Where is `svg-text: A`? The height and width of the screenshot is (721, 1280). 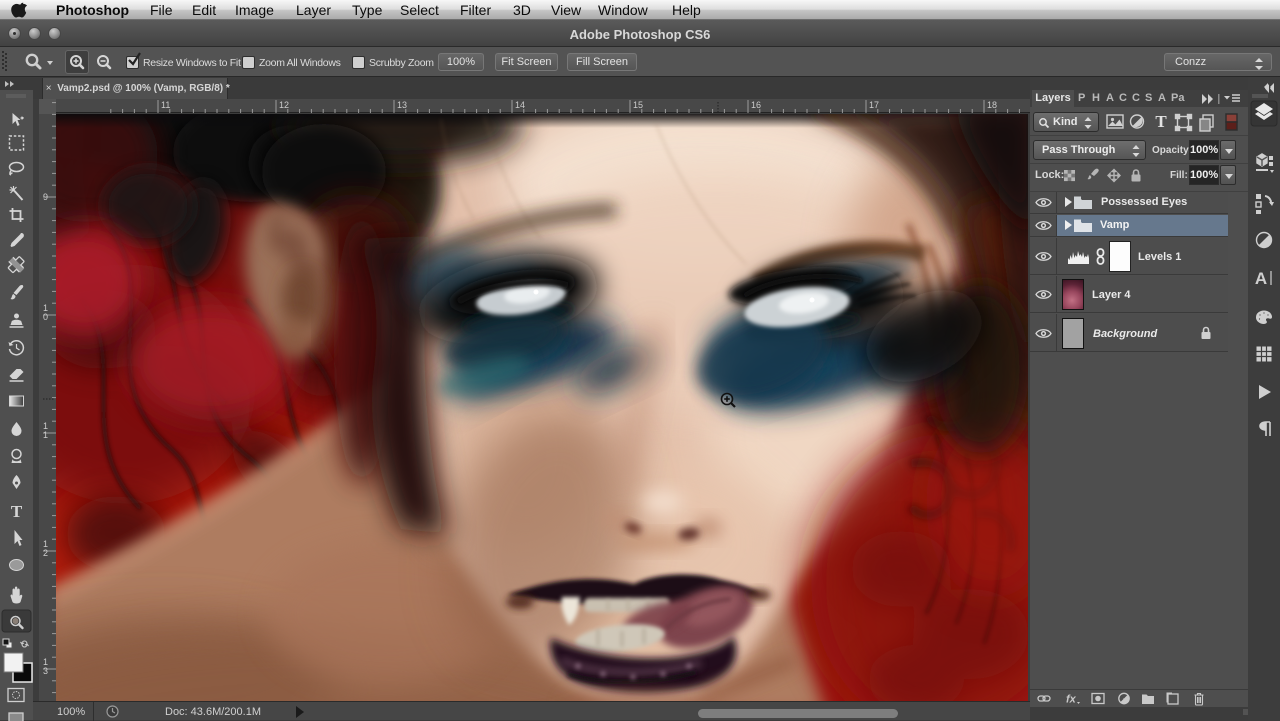
svg-text: A is located at coordinates (1261, 278).